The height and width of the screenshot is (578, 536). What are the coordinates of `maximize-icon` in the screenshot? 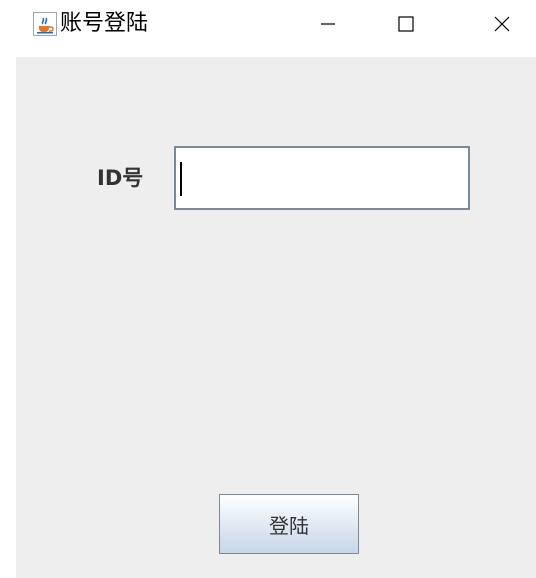 It's located at (406, 24).